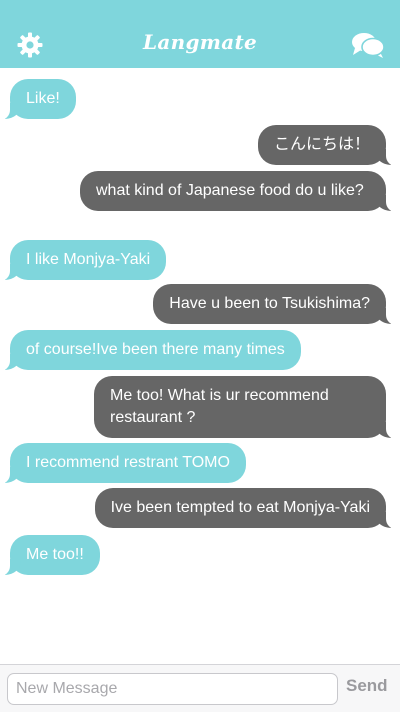  I want to click on app-header: Langmate, so click(200, 34).